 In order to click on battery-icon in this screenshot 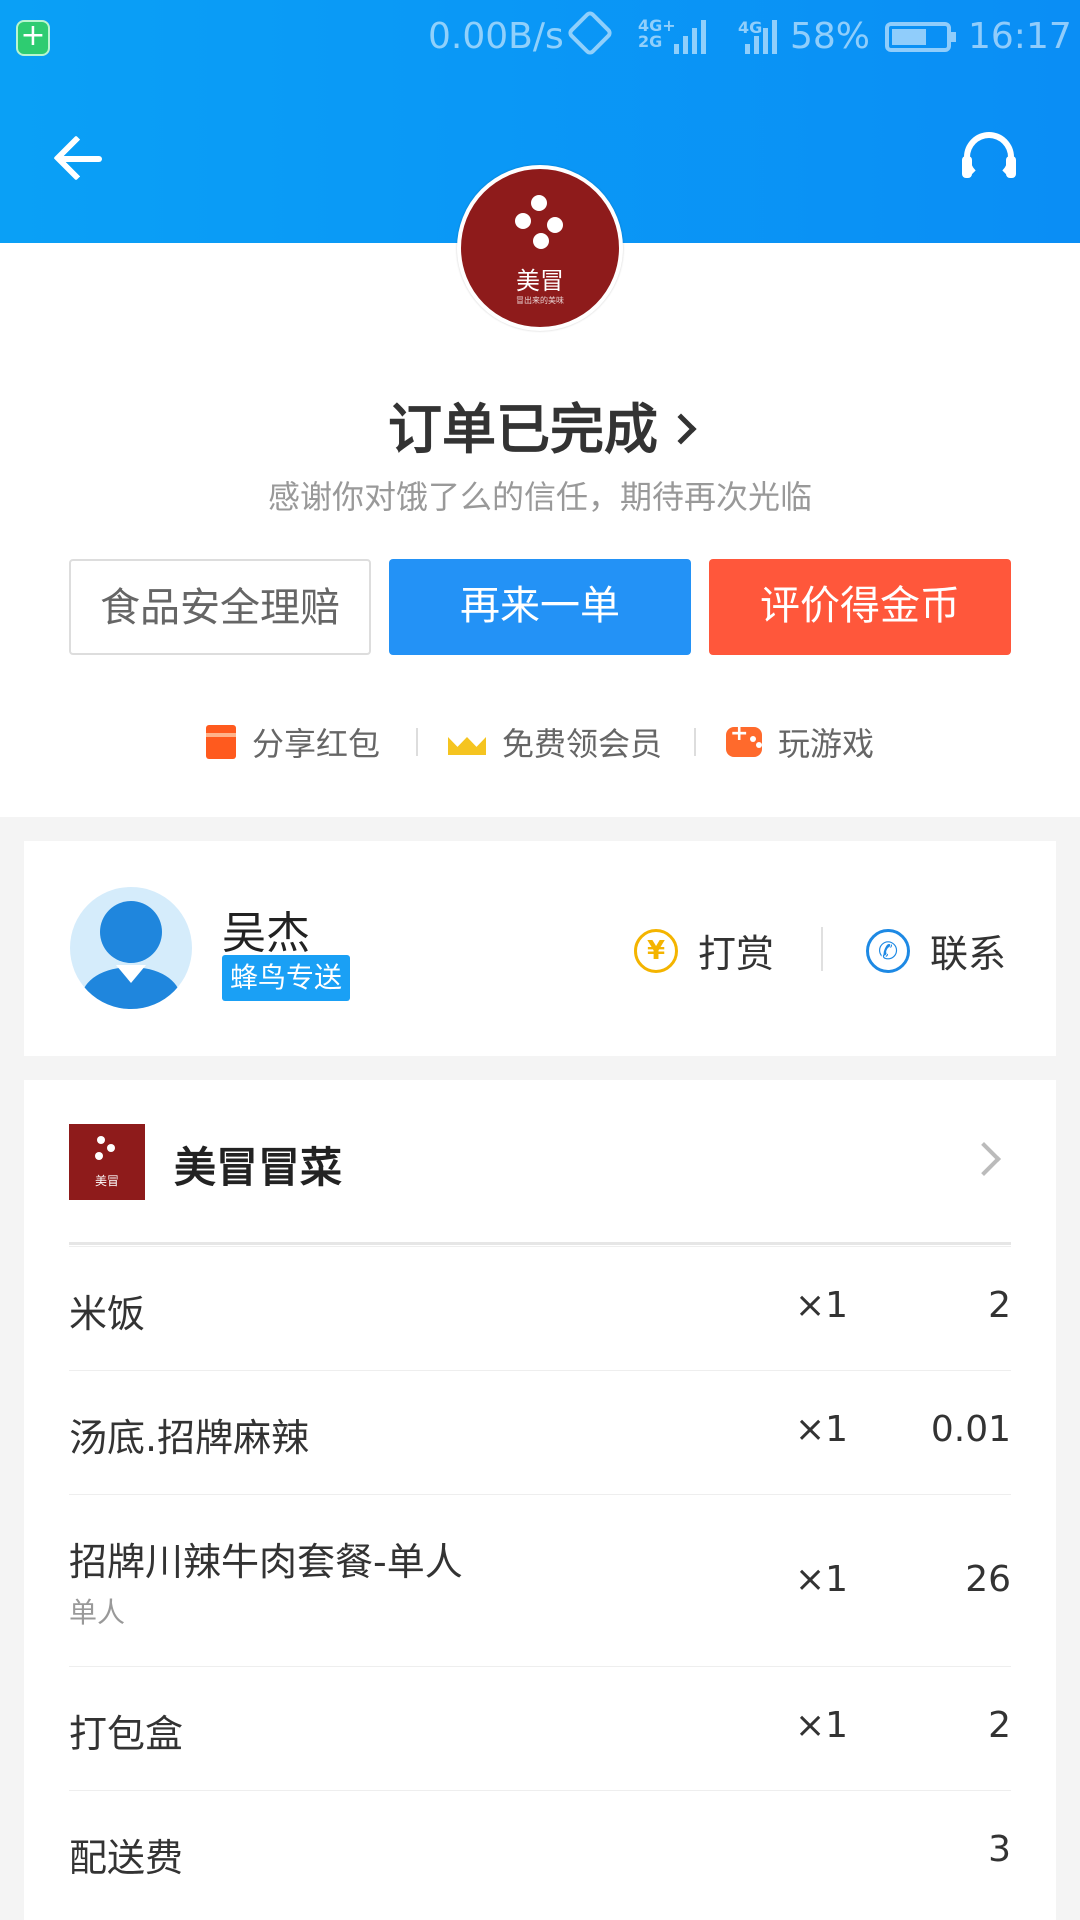, I will do `click(920, 37)`.